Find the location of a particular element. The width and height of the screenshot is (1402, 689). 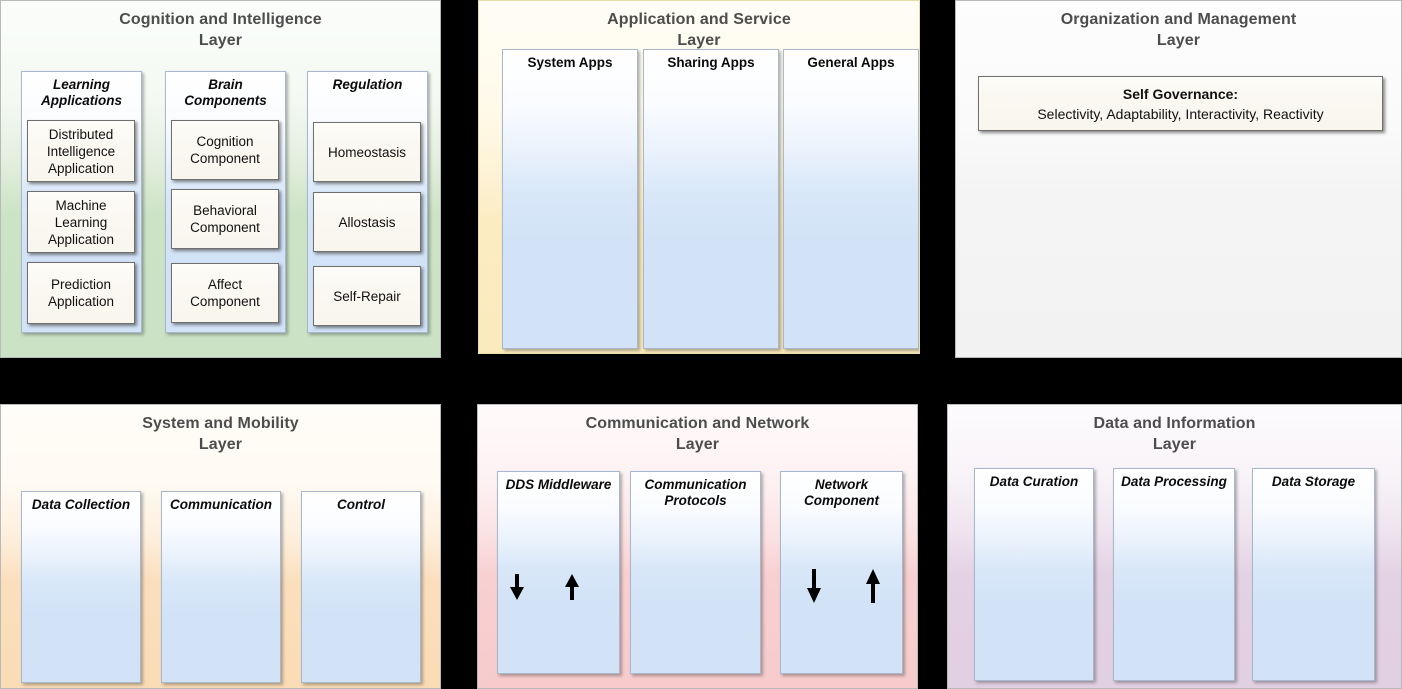

panel-title: Cognition and Intelligence Layer is located at coordinates (220, 30).